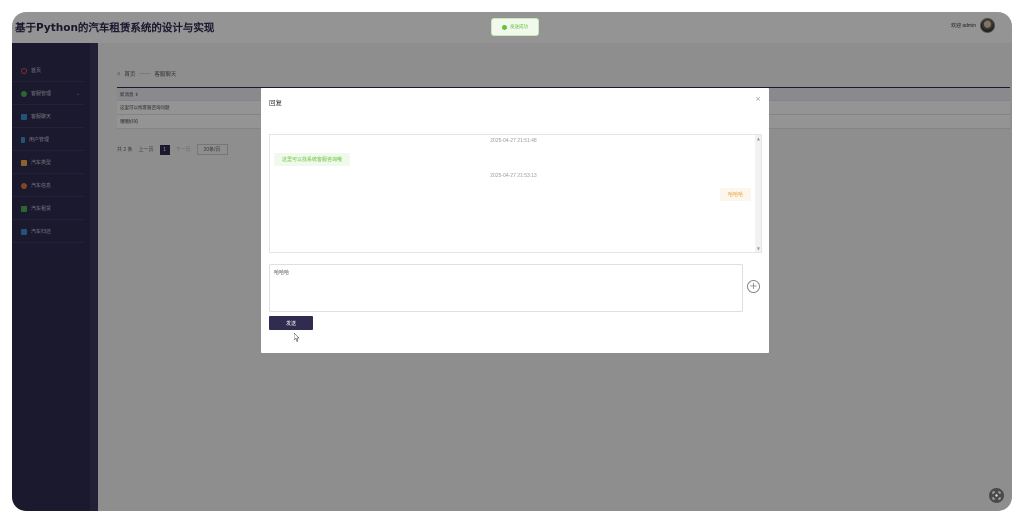 Image resolution: width=1024 pixels, height=523 pixels. Describe the element at coordinates (291, 323) in the screenshot. I see `send-button: 发送` at that location.